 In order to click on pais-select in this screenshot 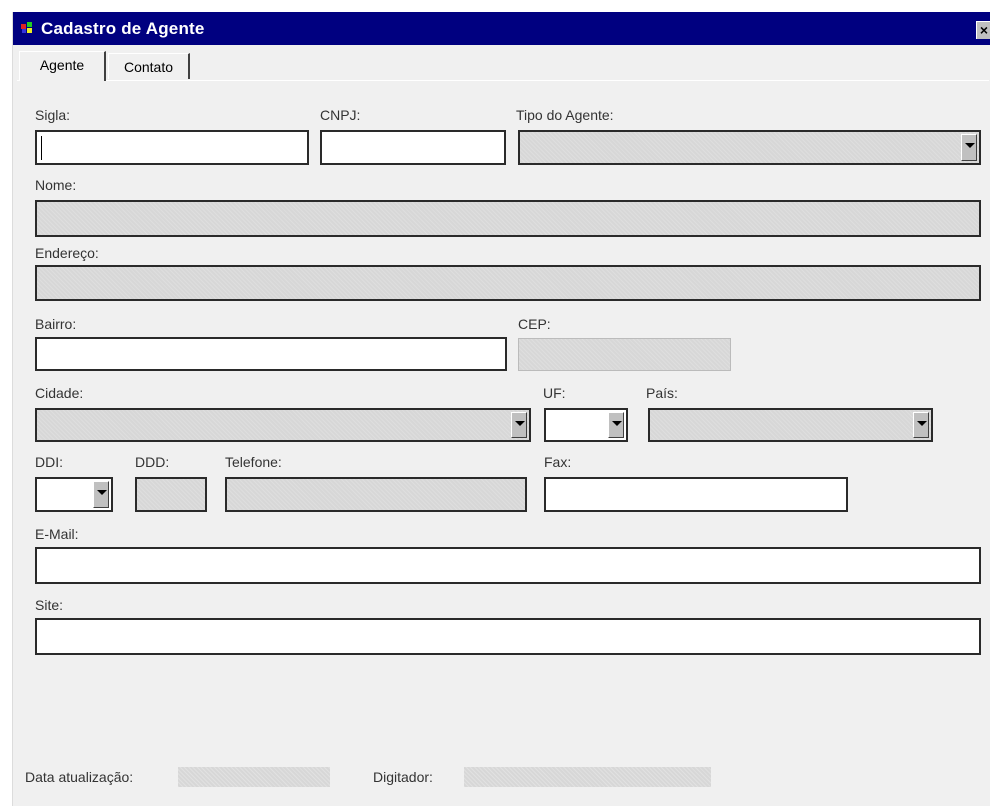, I will do `click(790, 425)`.